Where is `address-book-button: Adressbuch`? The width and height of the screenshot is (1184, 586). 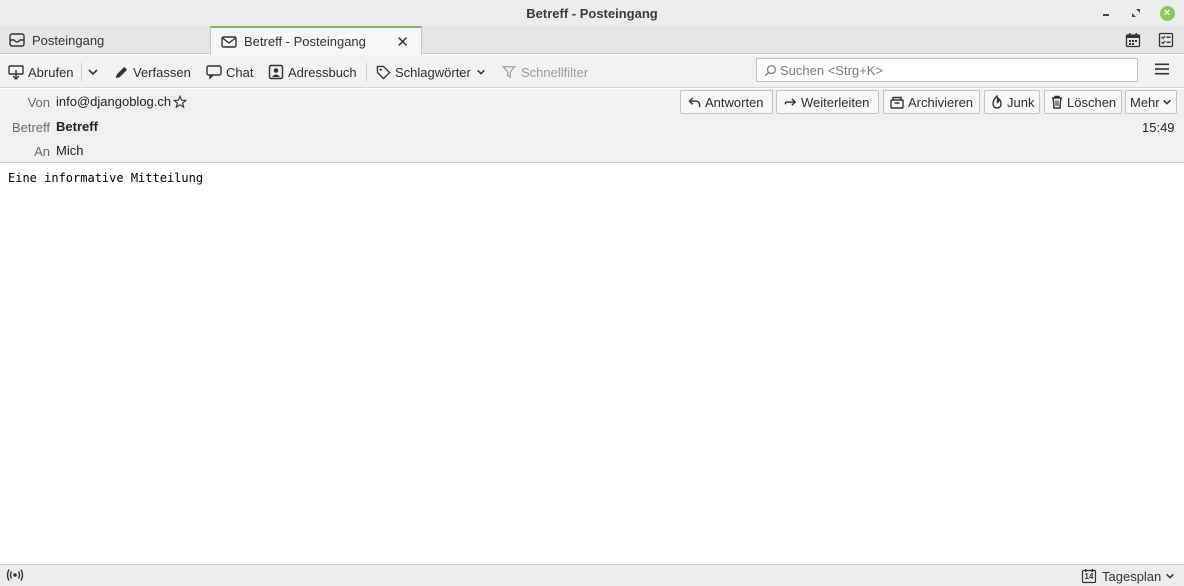 address-book-button: Adressbuch is located at coordinates (312, 72).